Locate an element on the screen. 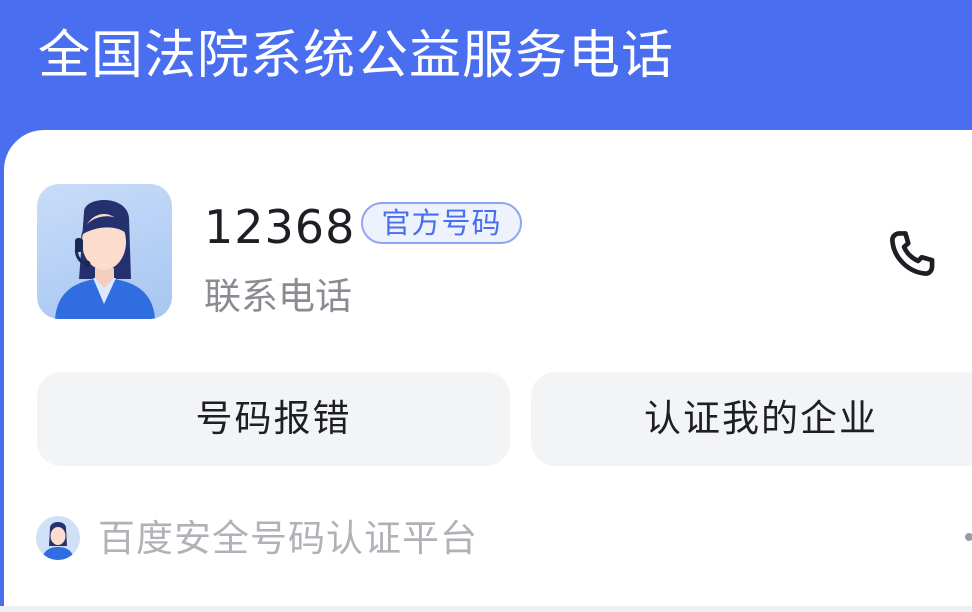 This screenshot has width=972, height=612. page-bottom-edge is located at coordinates (486, 609).